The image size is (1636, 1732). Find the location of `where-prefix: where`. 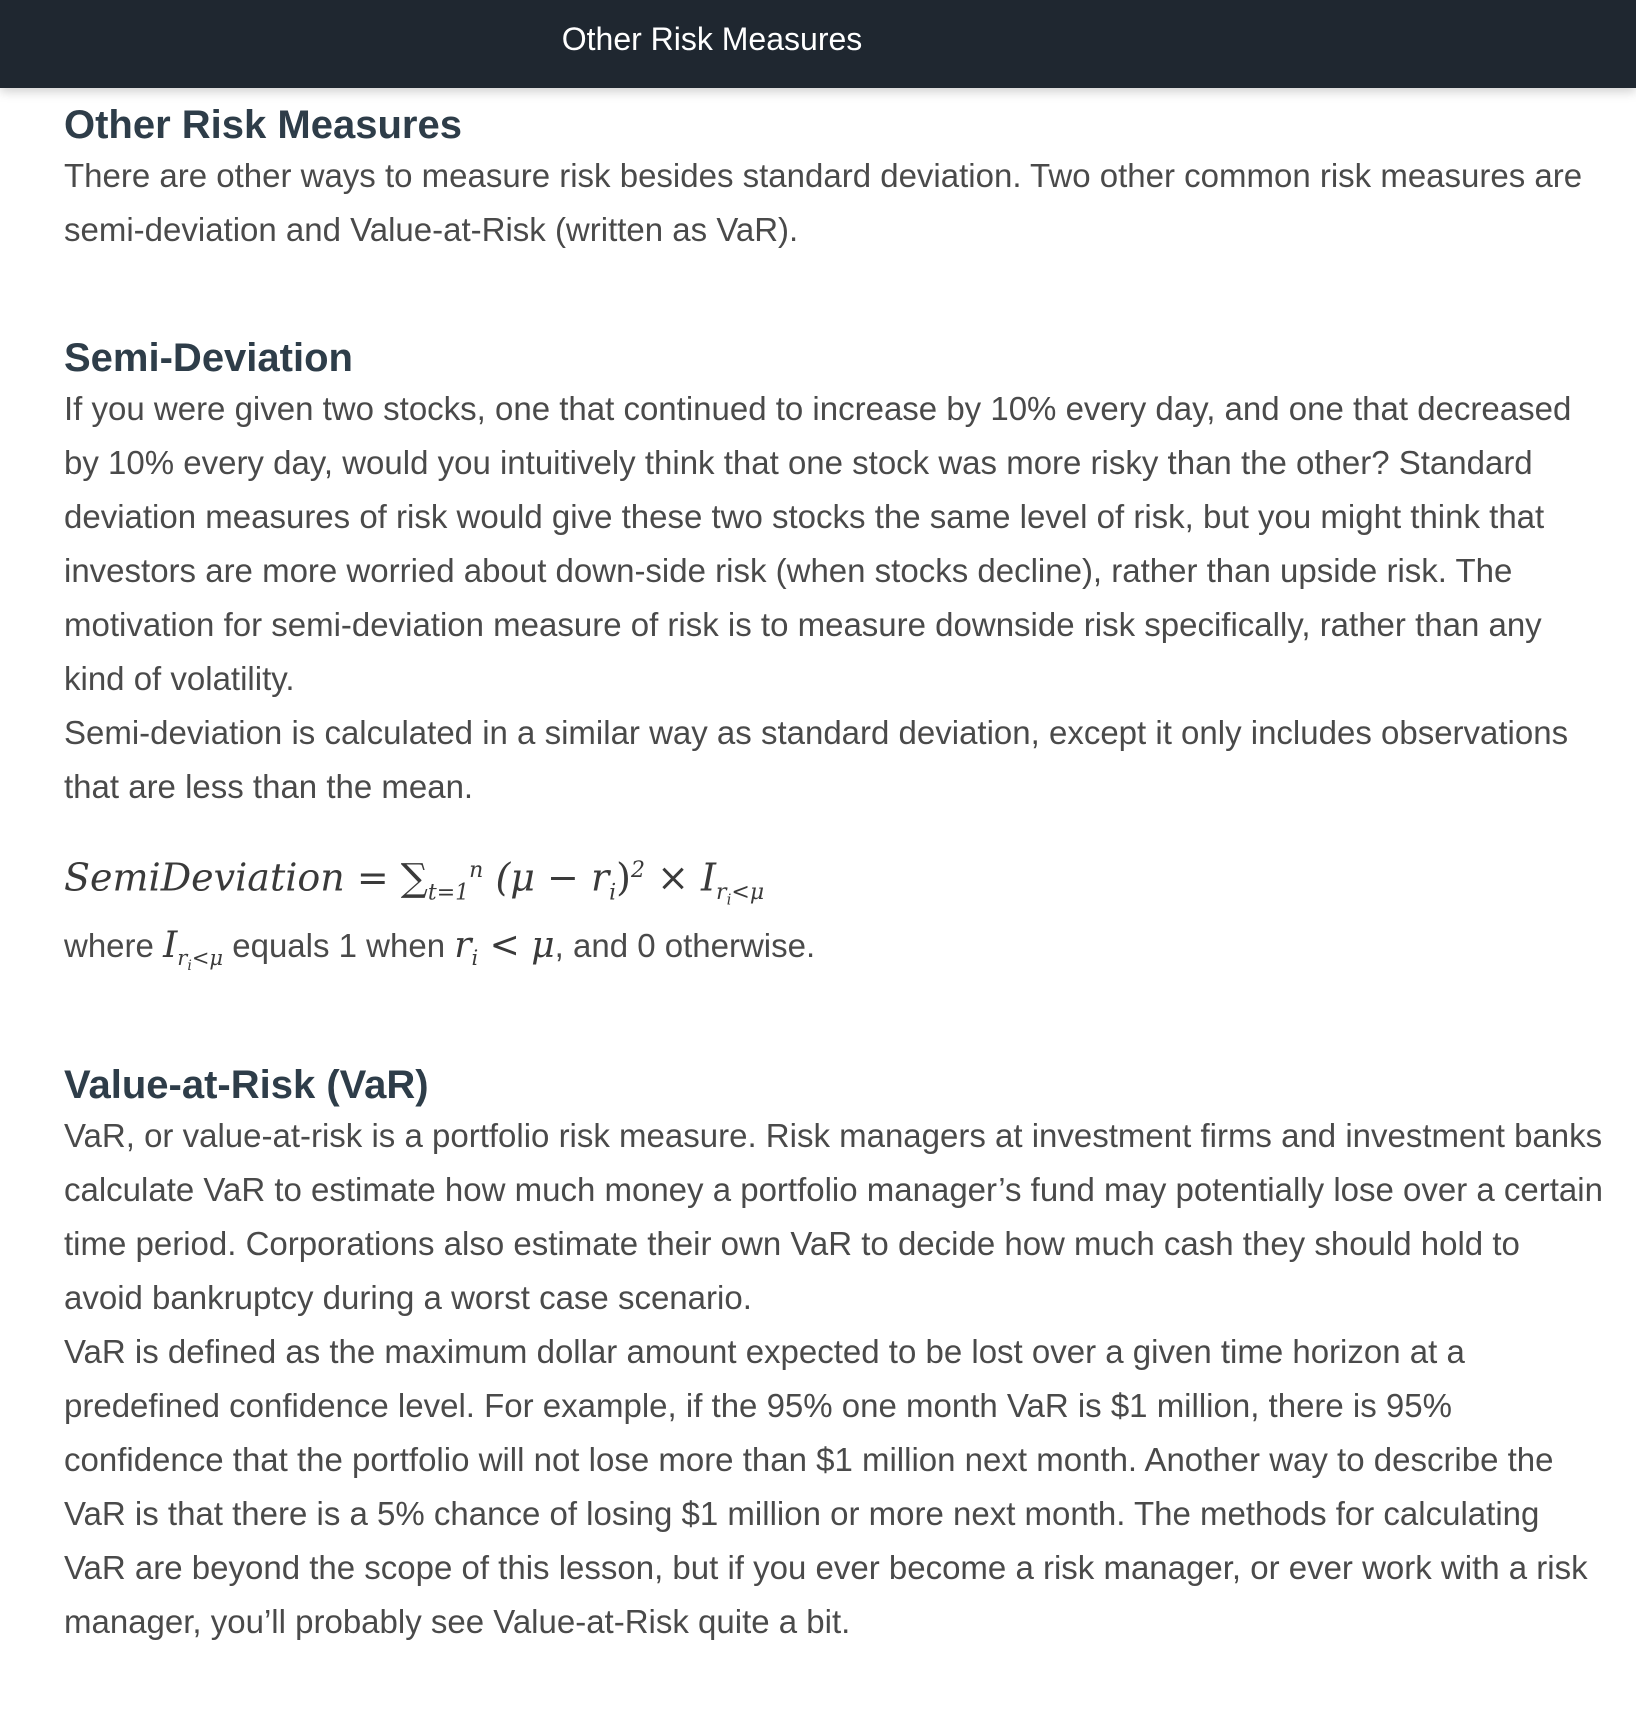

where-prefix: where is located at coordinates (109, 945).